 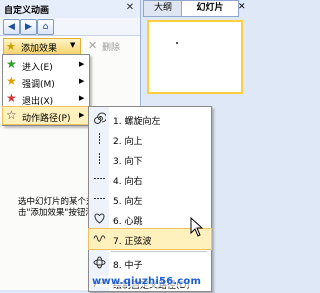 I want to click on path-item-down: 3. 向下, so click(x=150, y=159).